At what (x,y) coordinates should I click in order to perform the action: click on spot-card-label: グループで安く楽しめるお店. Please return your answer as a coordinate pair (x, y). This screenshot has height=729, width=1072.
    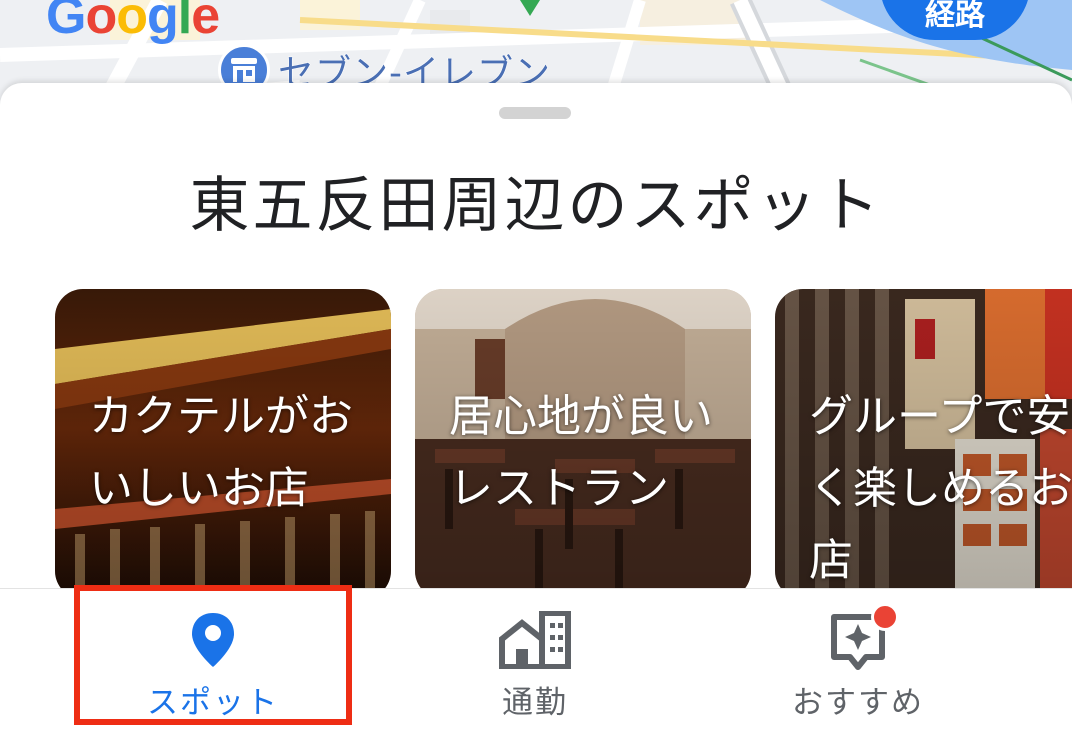
    Looking at the image, I should click on (940, 488).